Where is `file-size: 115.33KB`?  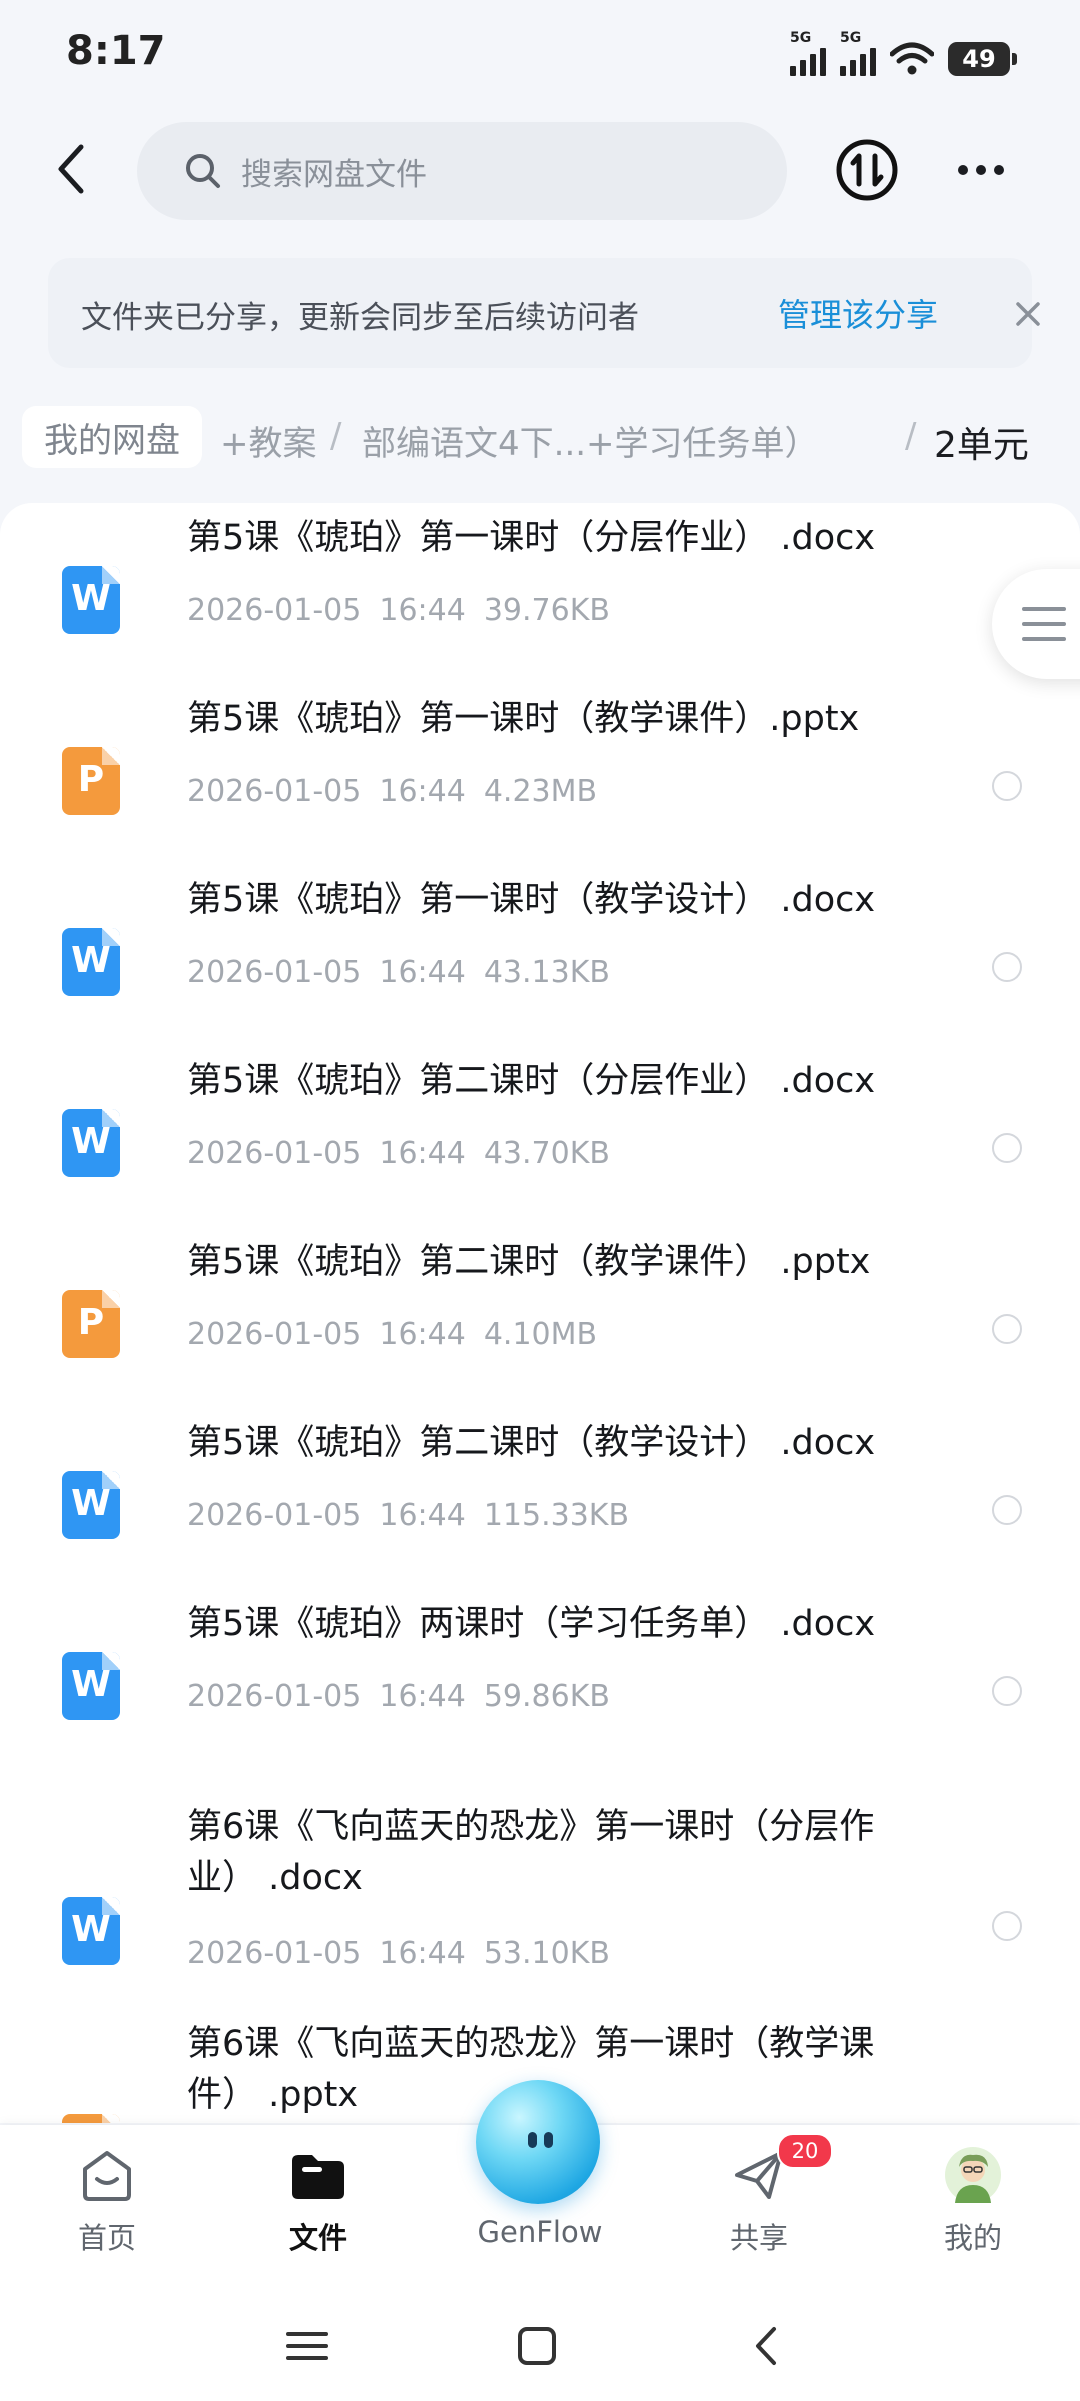
file-size: 115.33KB is located at coordinates (556, 1515).